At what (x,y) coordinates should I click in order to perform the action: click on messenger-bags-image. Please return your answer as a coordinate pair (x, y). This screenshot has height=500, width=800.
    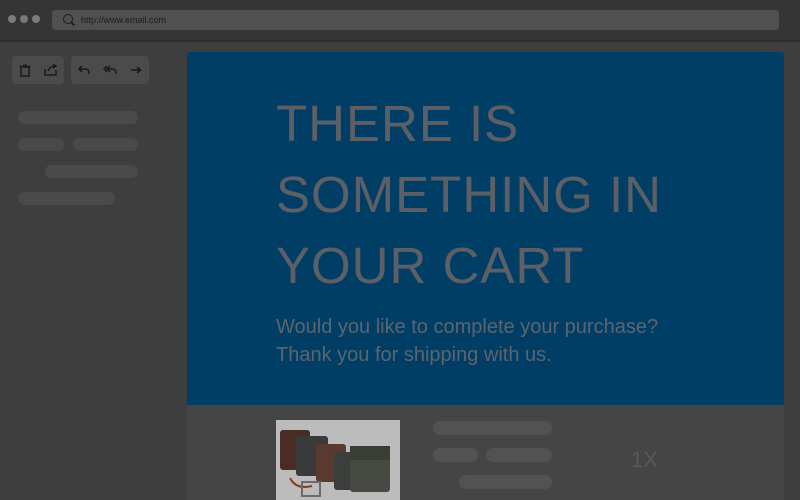
    Looking at the image, I should click on (338, 460).